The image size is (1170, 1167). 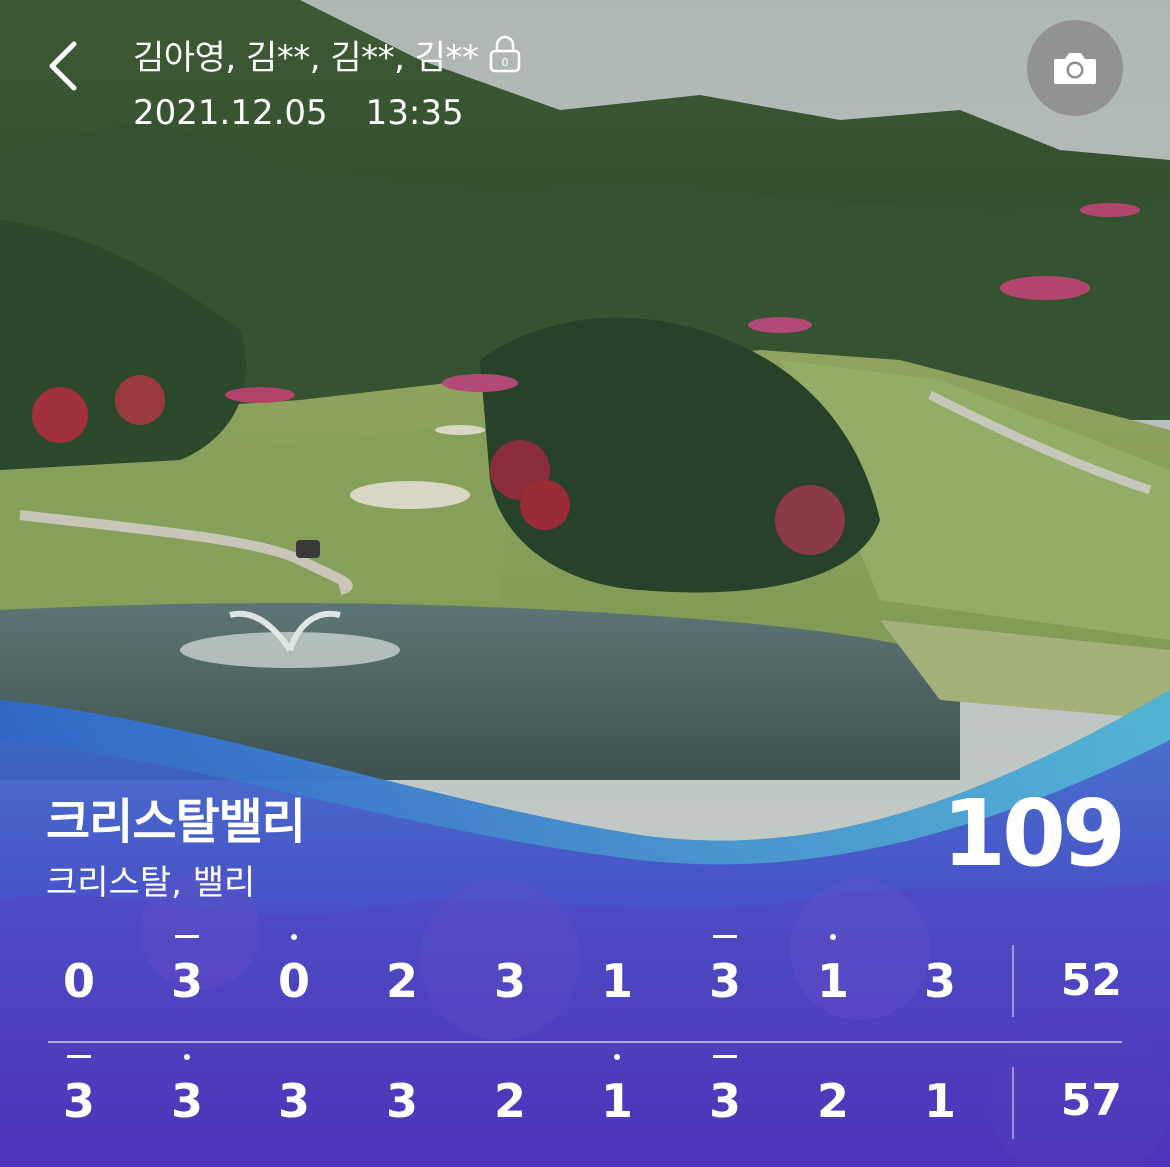 I want to click on back-nine-total: 57, so click(x=1091, y=1100).